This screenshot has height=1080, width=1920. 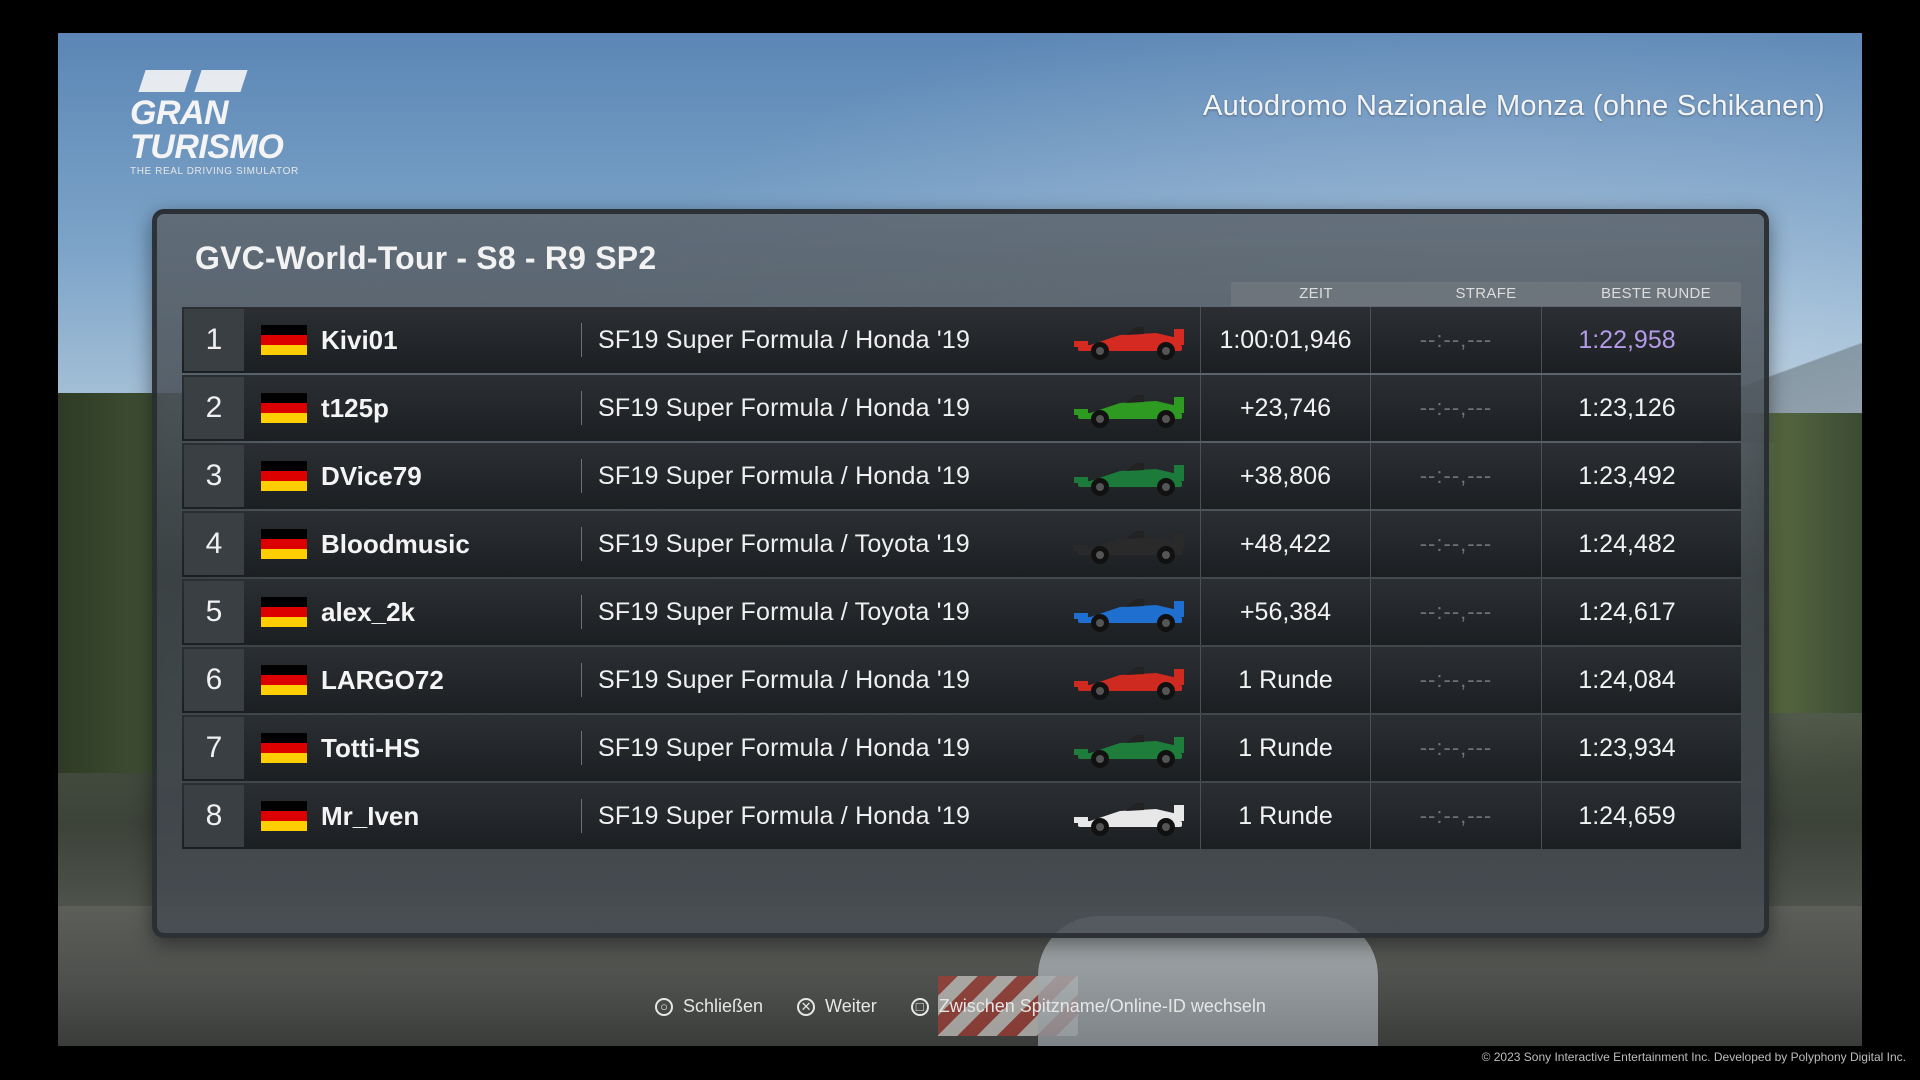 I want to click on position-badge: 3, so click(x=214, y=476).